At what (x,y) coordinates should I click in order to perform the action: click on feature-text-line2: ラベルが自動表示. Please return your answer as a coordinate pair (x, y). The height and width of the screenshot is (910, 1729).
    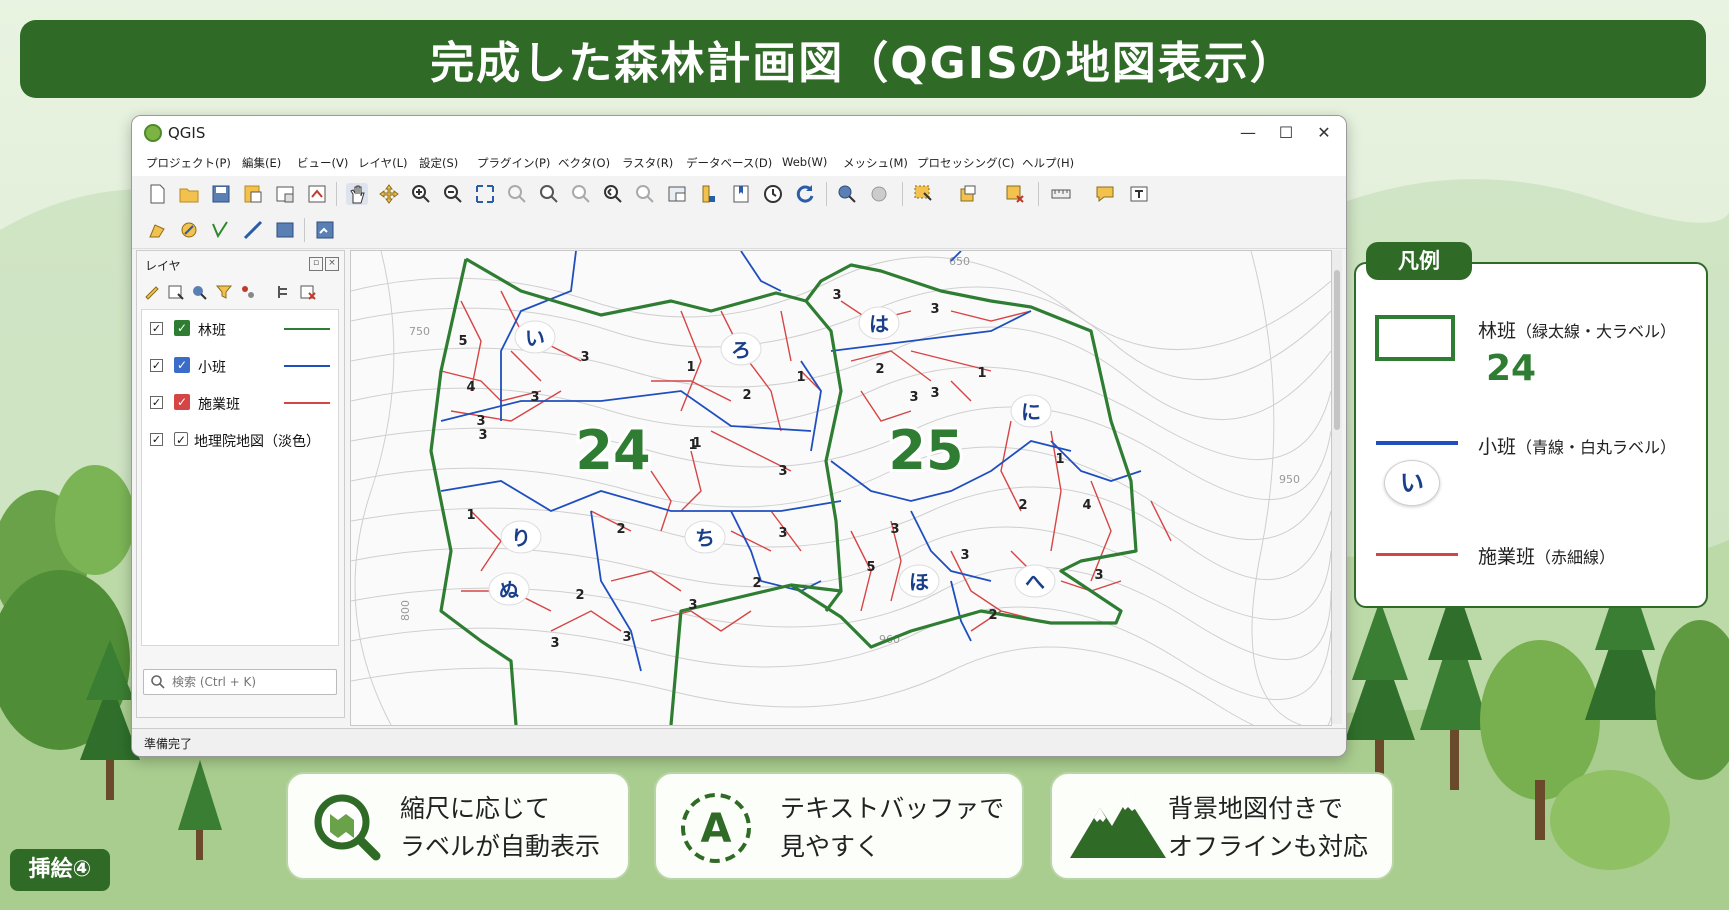
    Looking at the image, I should click on (500, 846).